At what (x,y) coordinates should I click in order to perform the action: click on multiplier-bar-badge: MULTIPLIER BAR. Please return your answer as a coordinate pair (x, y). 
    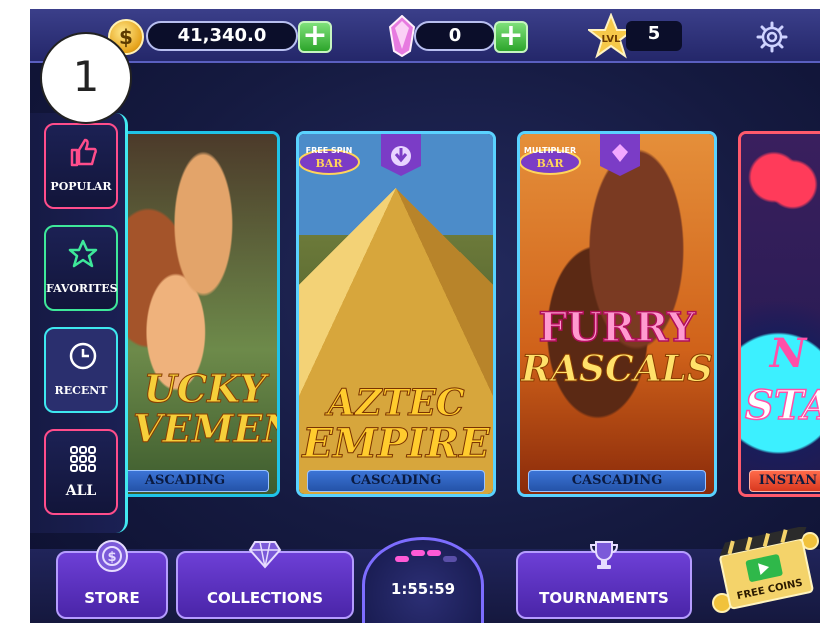
    Looking at the image, I should click on (550, 160).